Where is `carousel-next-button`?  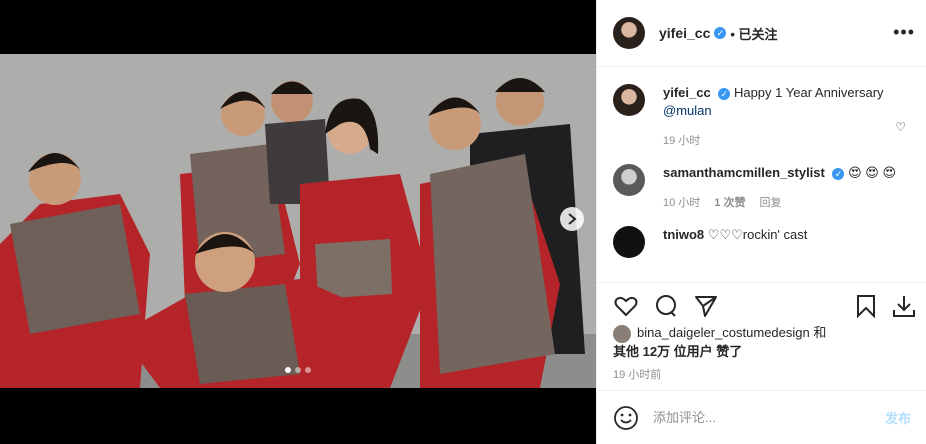 carousel-next-button is located at coordinates (572, 219).